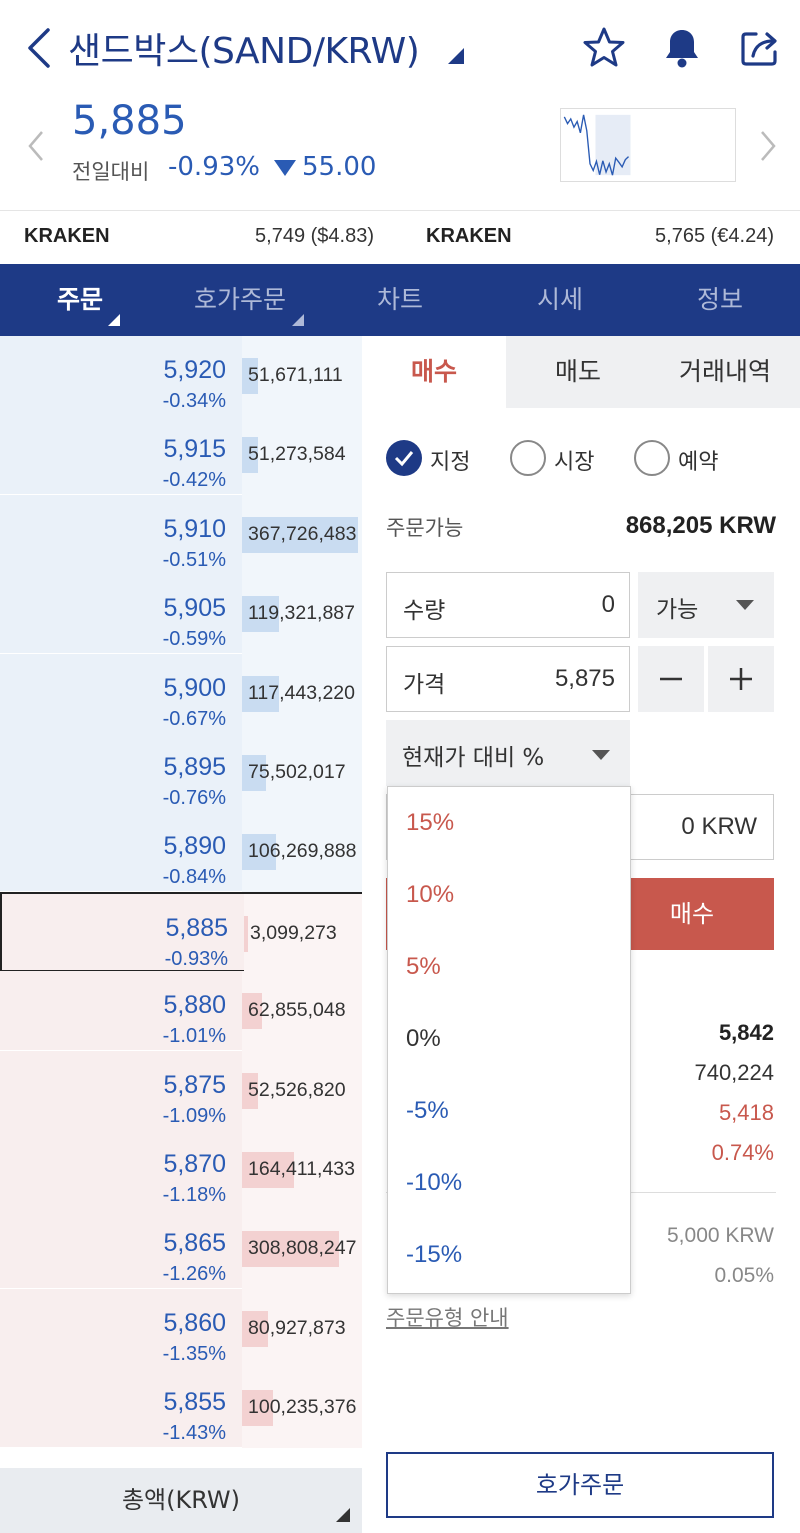 The height and width of the screenshot is (1533, 800). I want to click on orderbook-price: 5,865, so click(194, 1243).